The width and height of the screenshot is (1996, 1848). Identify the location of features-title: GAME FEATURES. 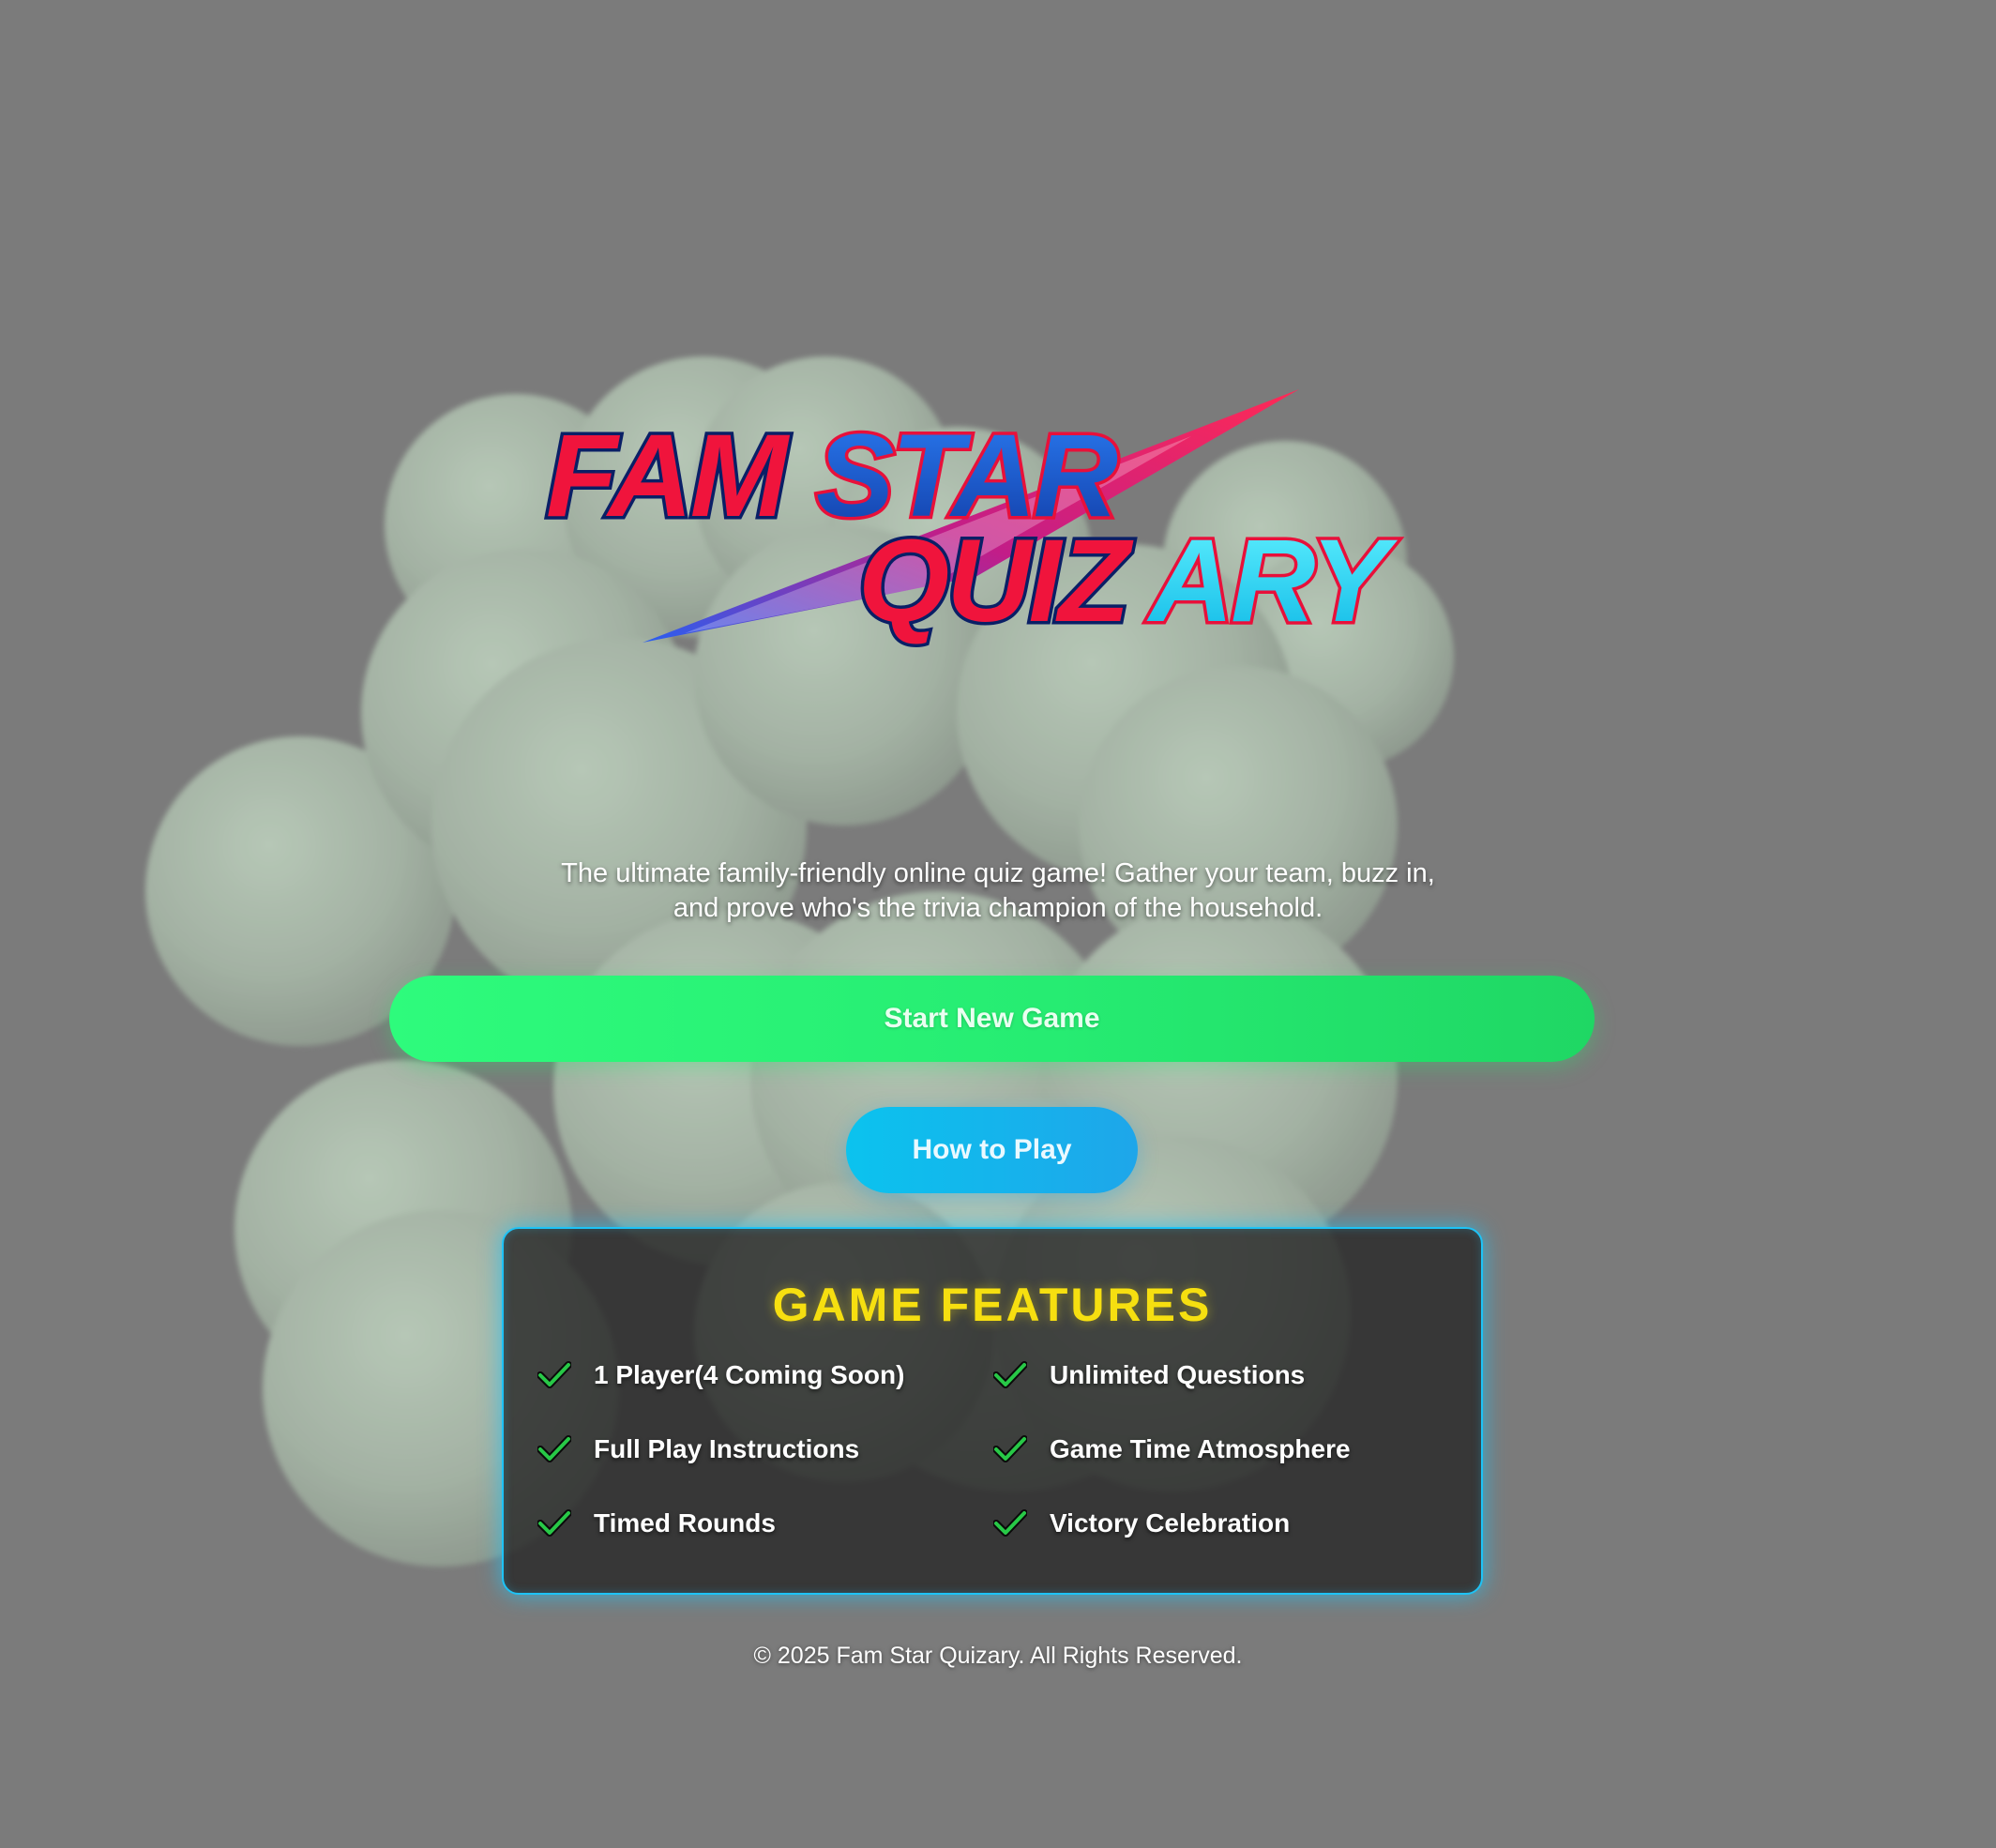
(992, 1305).